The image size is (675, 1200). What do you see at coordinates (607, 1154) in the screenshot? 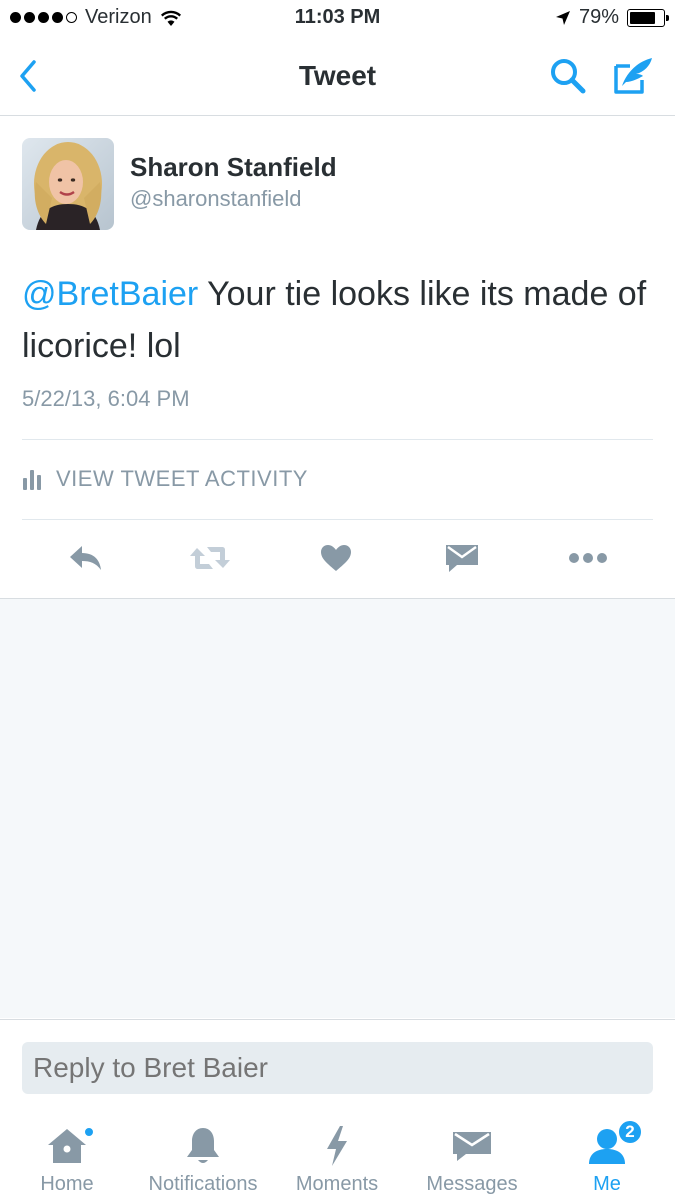
I see `tab-me: 2 Me` at bounding box center [607, 1154].